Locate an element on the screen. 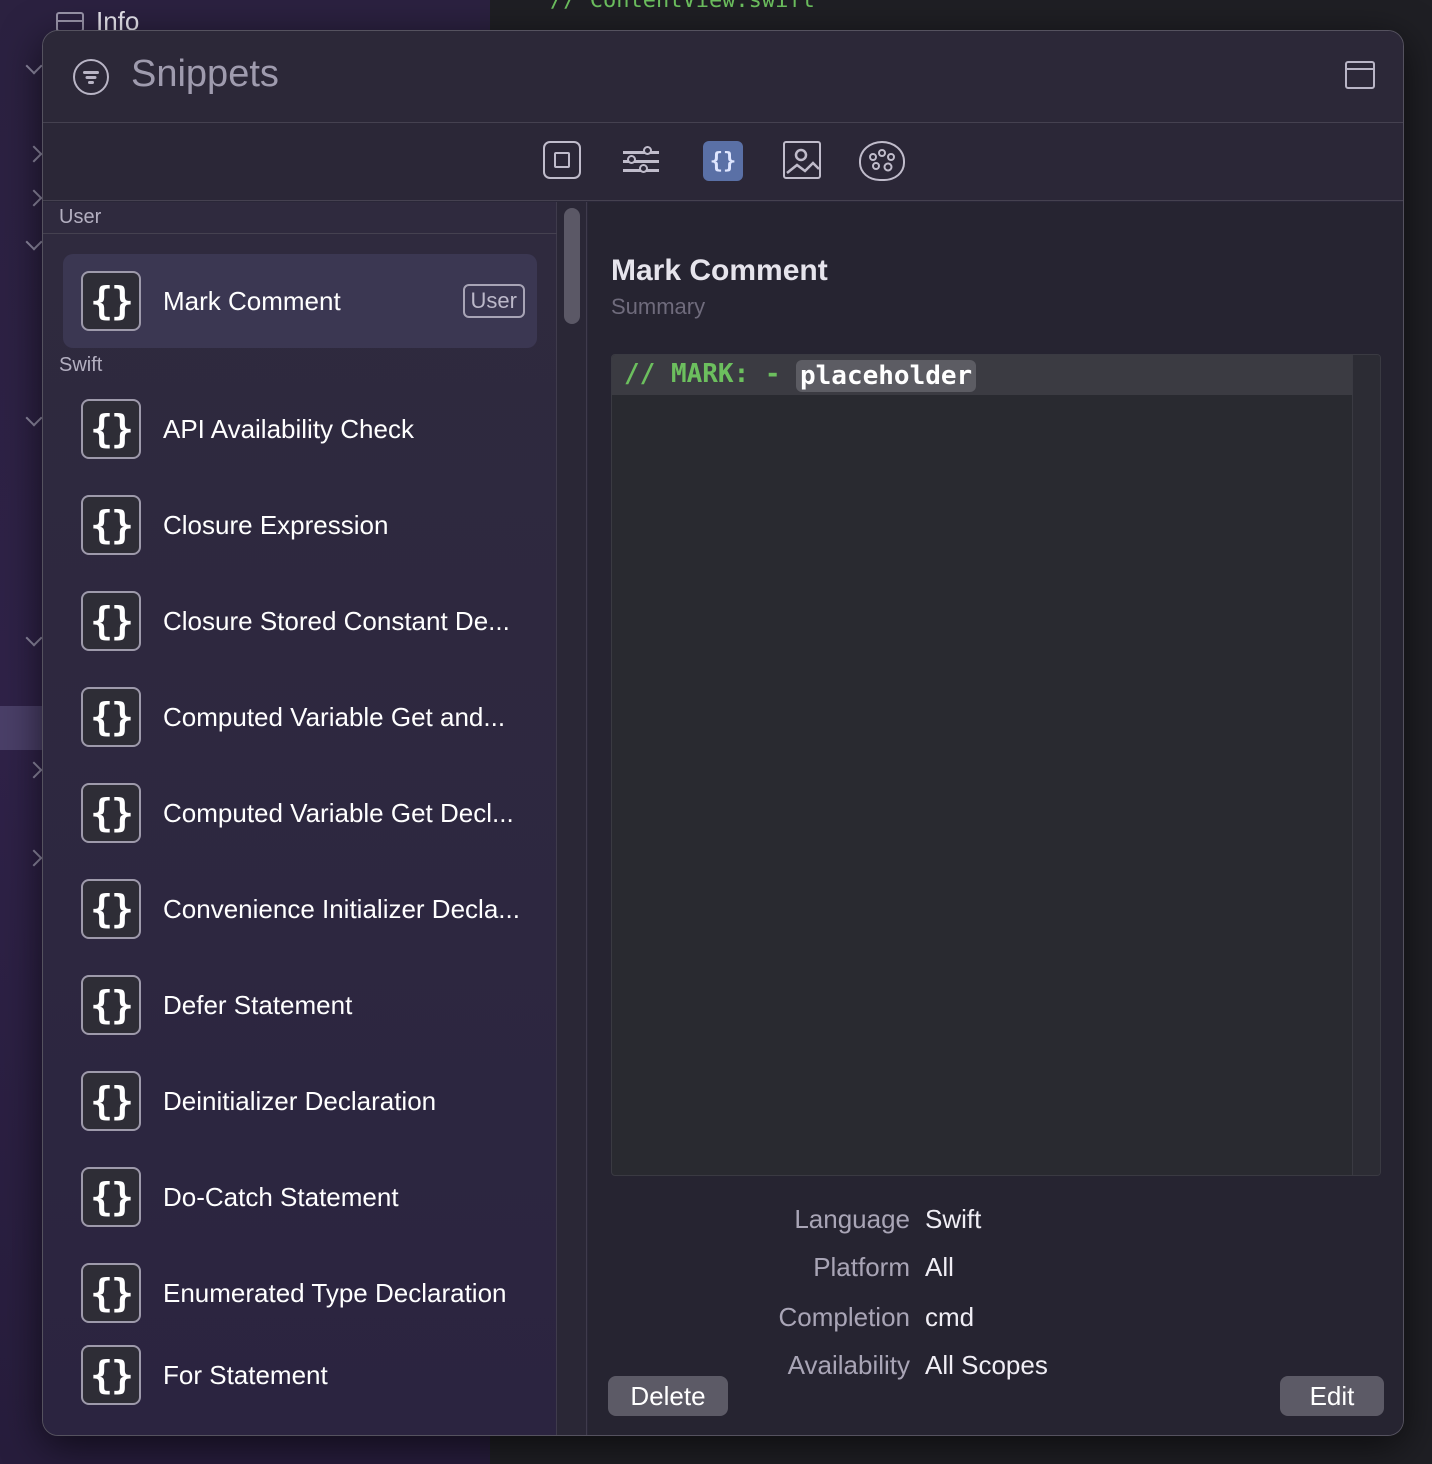  library-toolbar: {} is located at coordinates (723, 162).